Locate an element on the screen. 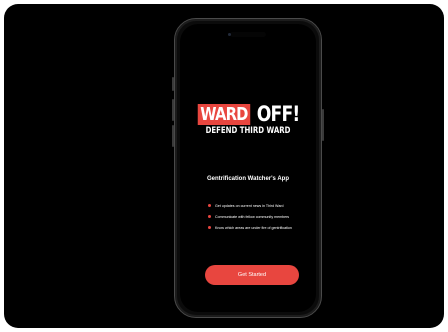  phone-power-button is located at coordinates (323, 125).